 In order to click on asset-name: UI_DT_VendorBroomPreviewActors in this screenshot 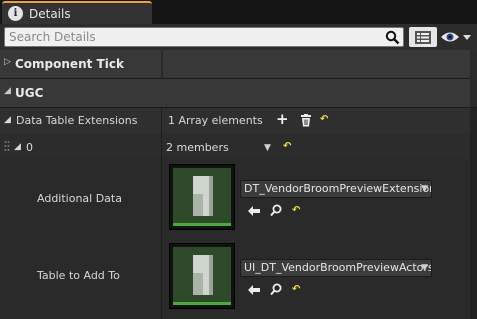, I will do `click(338, 267)`.